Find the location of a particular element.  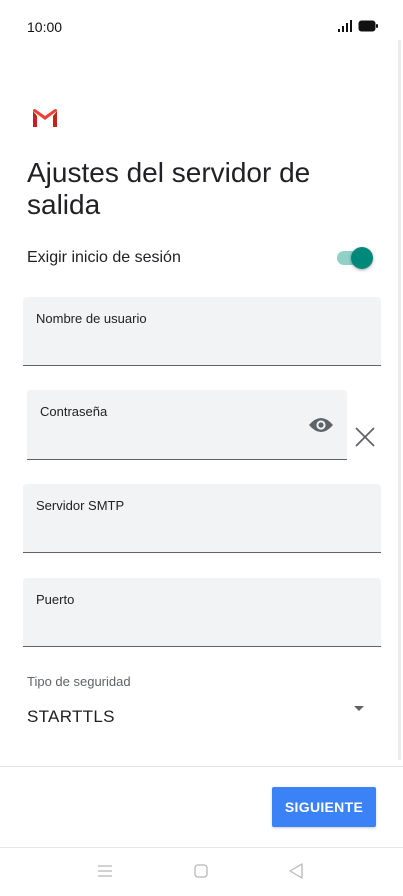

security-type-select: STARTTLS is located at coordinates (199, 716).